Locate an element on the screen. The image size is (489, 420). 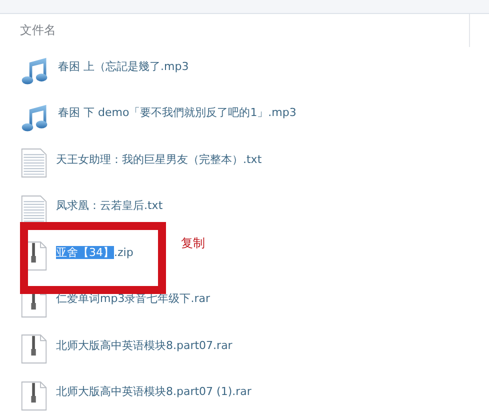
annotation-label: 复制 is located at coordinates (193, 243).